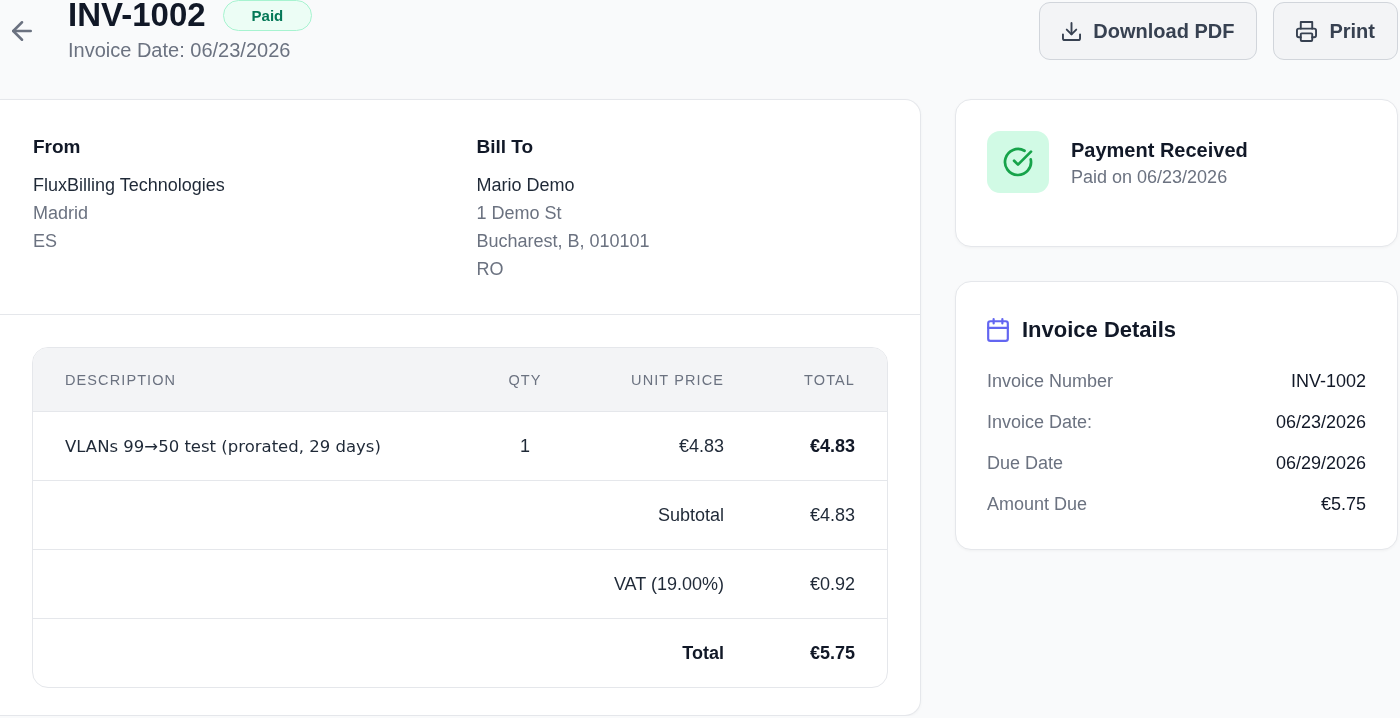  Describe the element at coordinates (1025, 463) in the screenshot. I see `detail-label: Due Date` at that location.